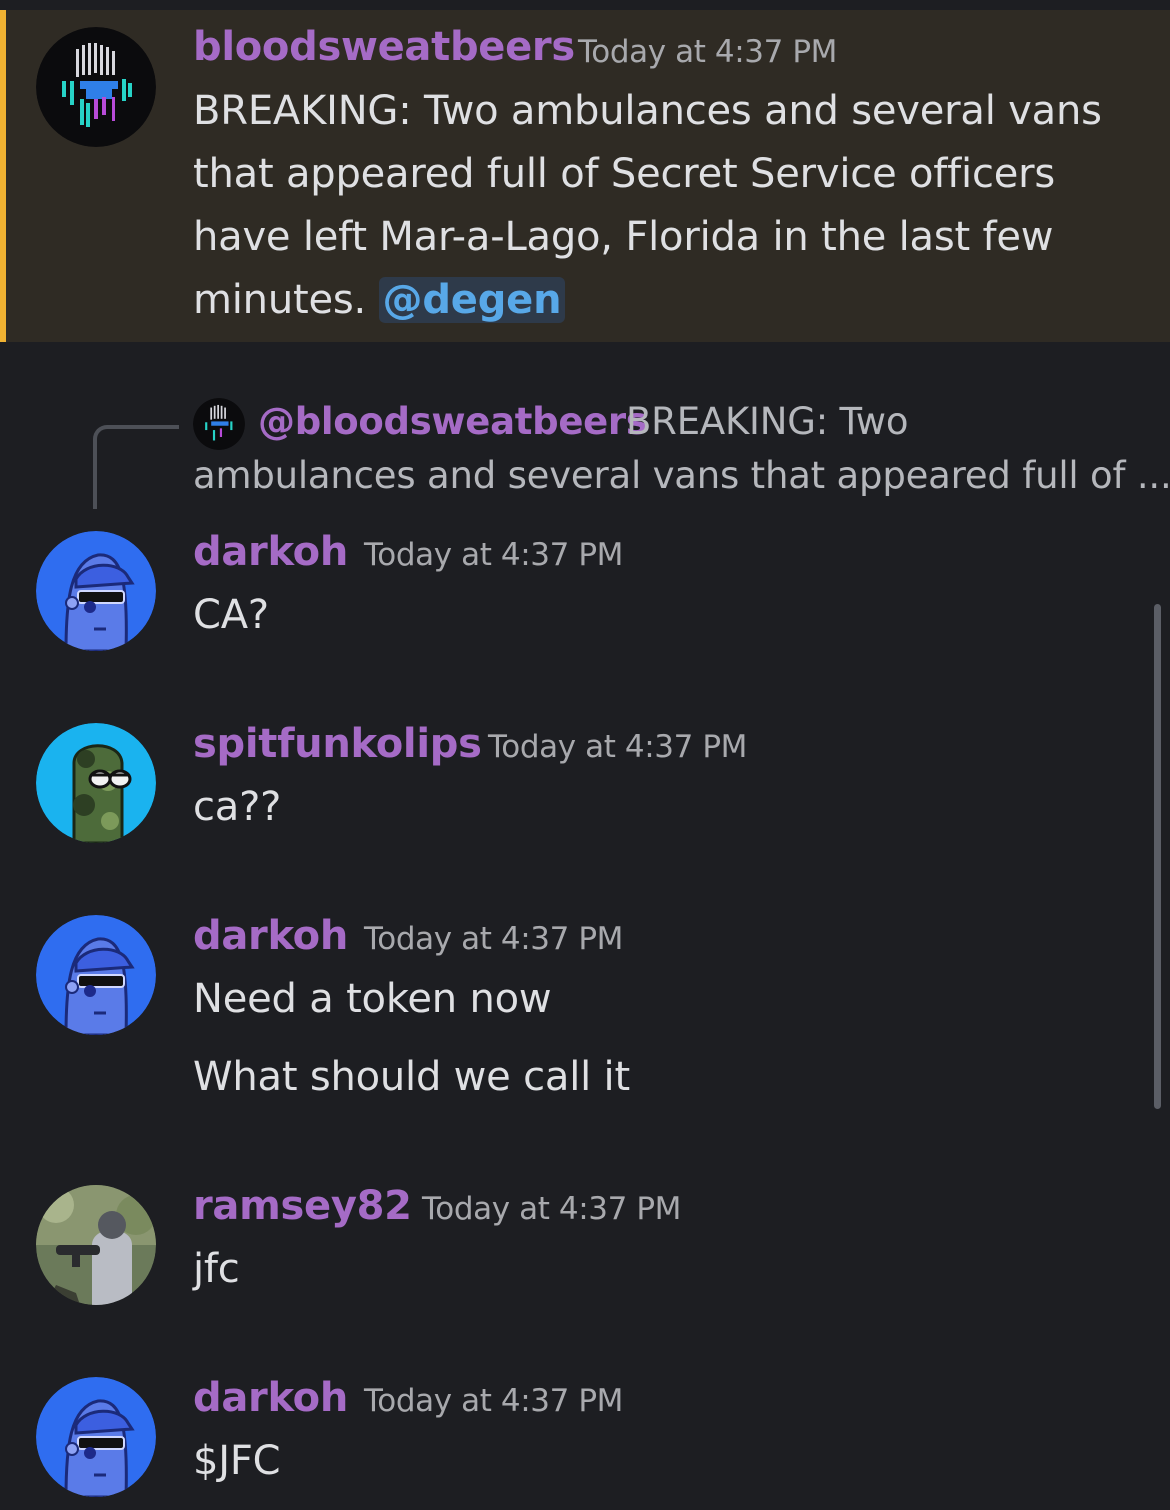  Describe the element at coordinates (337, 744) in the screenshot. I see `username: spitfunkolips` at that location.